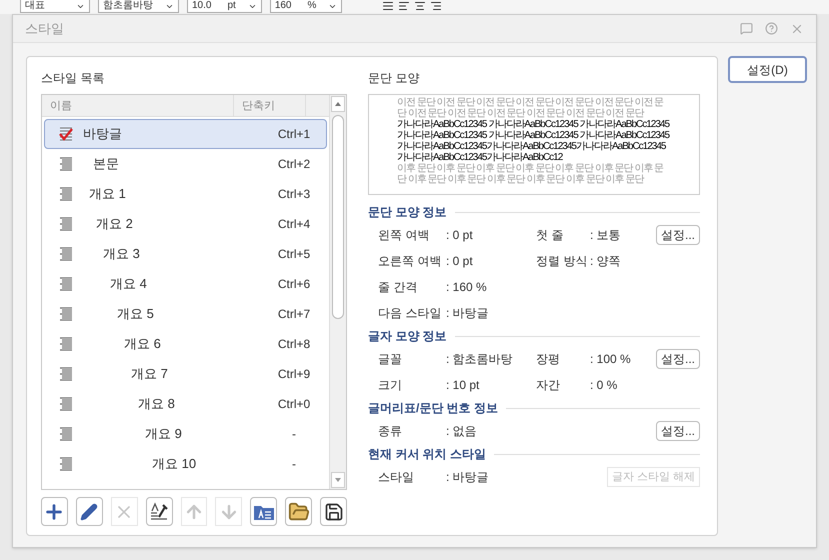  I want to click on info-label: 왼쪽 여백, so click(404, 235).